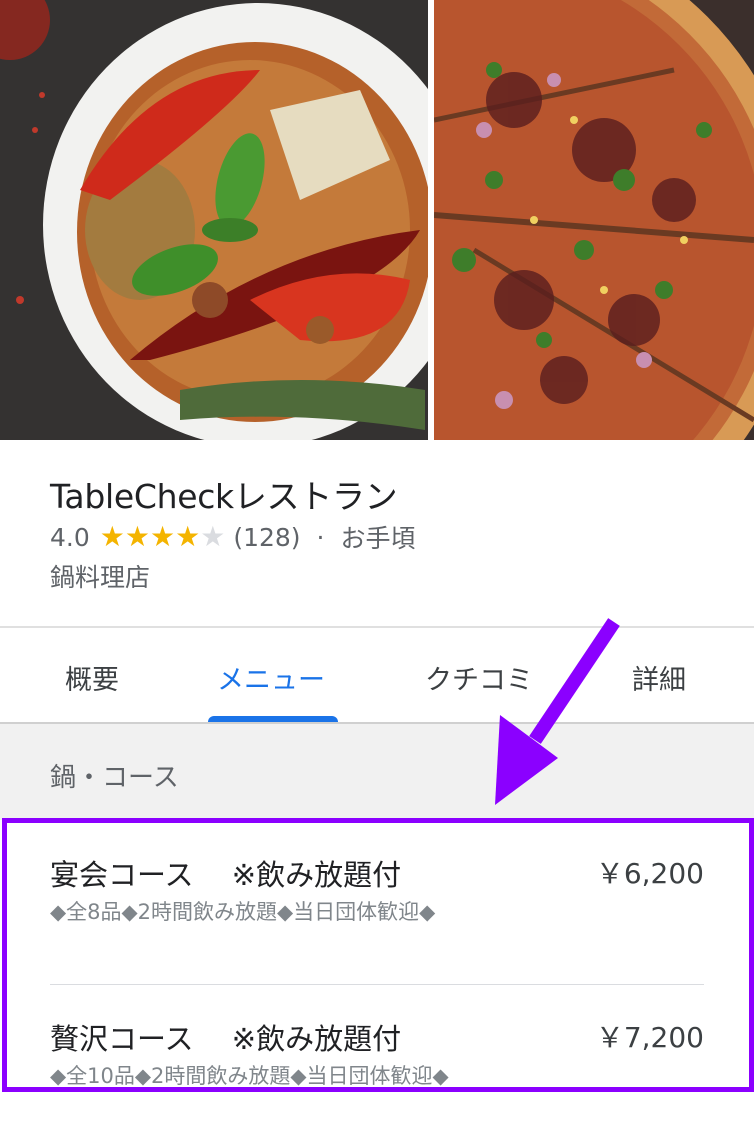  I want to click on rating-row: 4.0 ★ ★ ★ ★ ★ (128) · お手頃, so click(233, 537).